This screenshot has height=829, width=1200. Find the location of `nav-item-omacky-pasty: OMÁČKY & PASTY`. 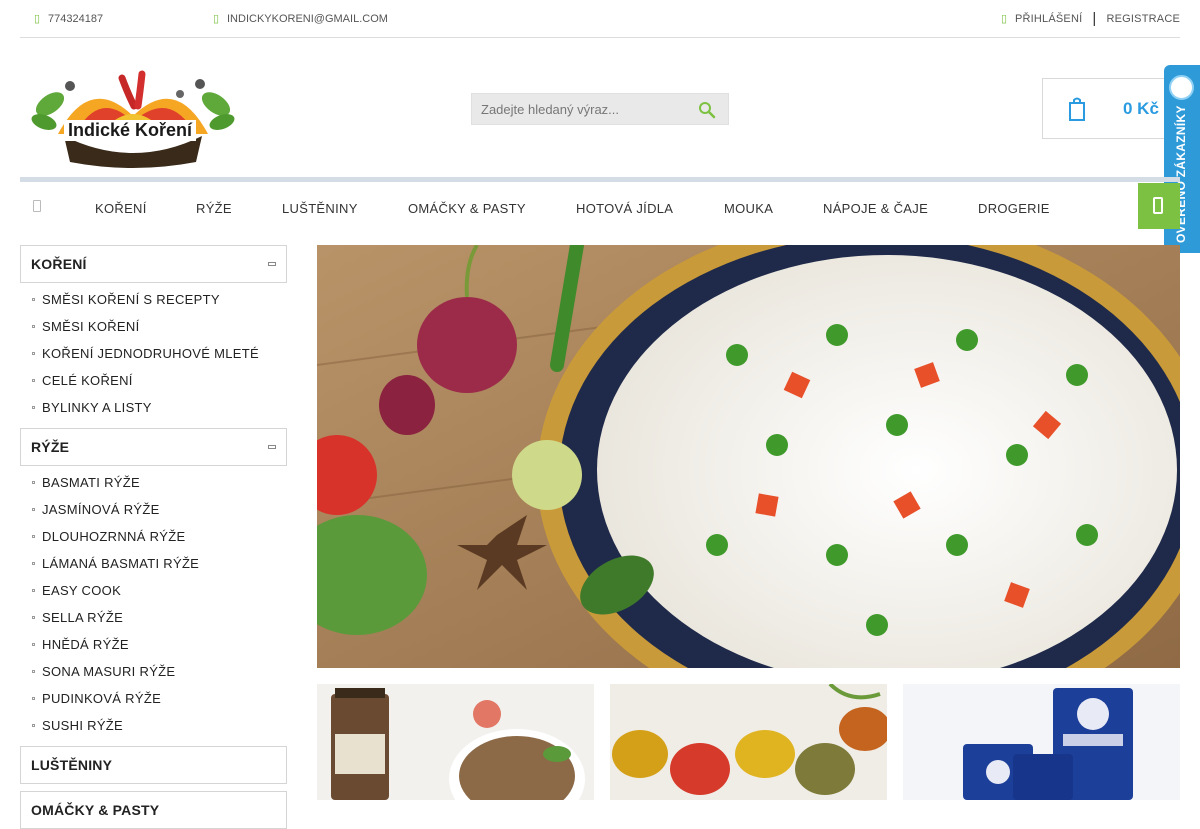

nav-item-omacky-pasty: OMÁČKY & PASTY is located at coordinates (467, 208).